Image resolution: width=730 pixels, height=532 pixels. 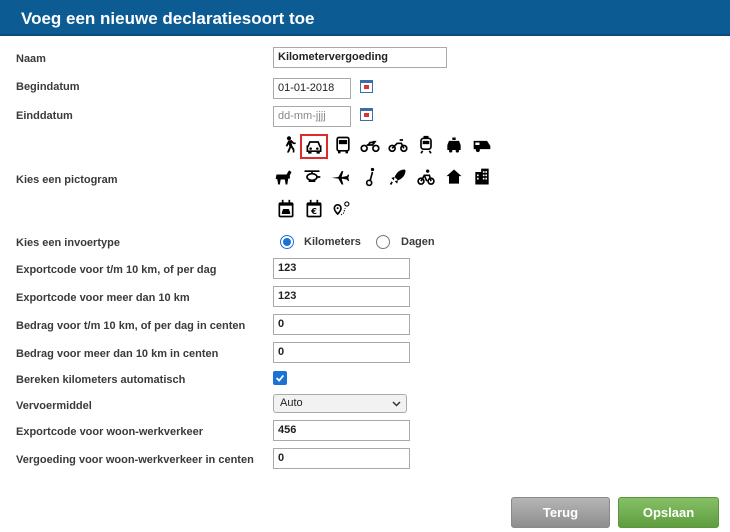 I want to click on taxi-icon, so click(x=454, y=145).